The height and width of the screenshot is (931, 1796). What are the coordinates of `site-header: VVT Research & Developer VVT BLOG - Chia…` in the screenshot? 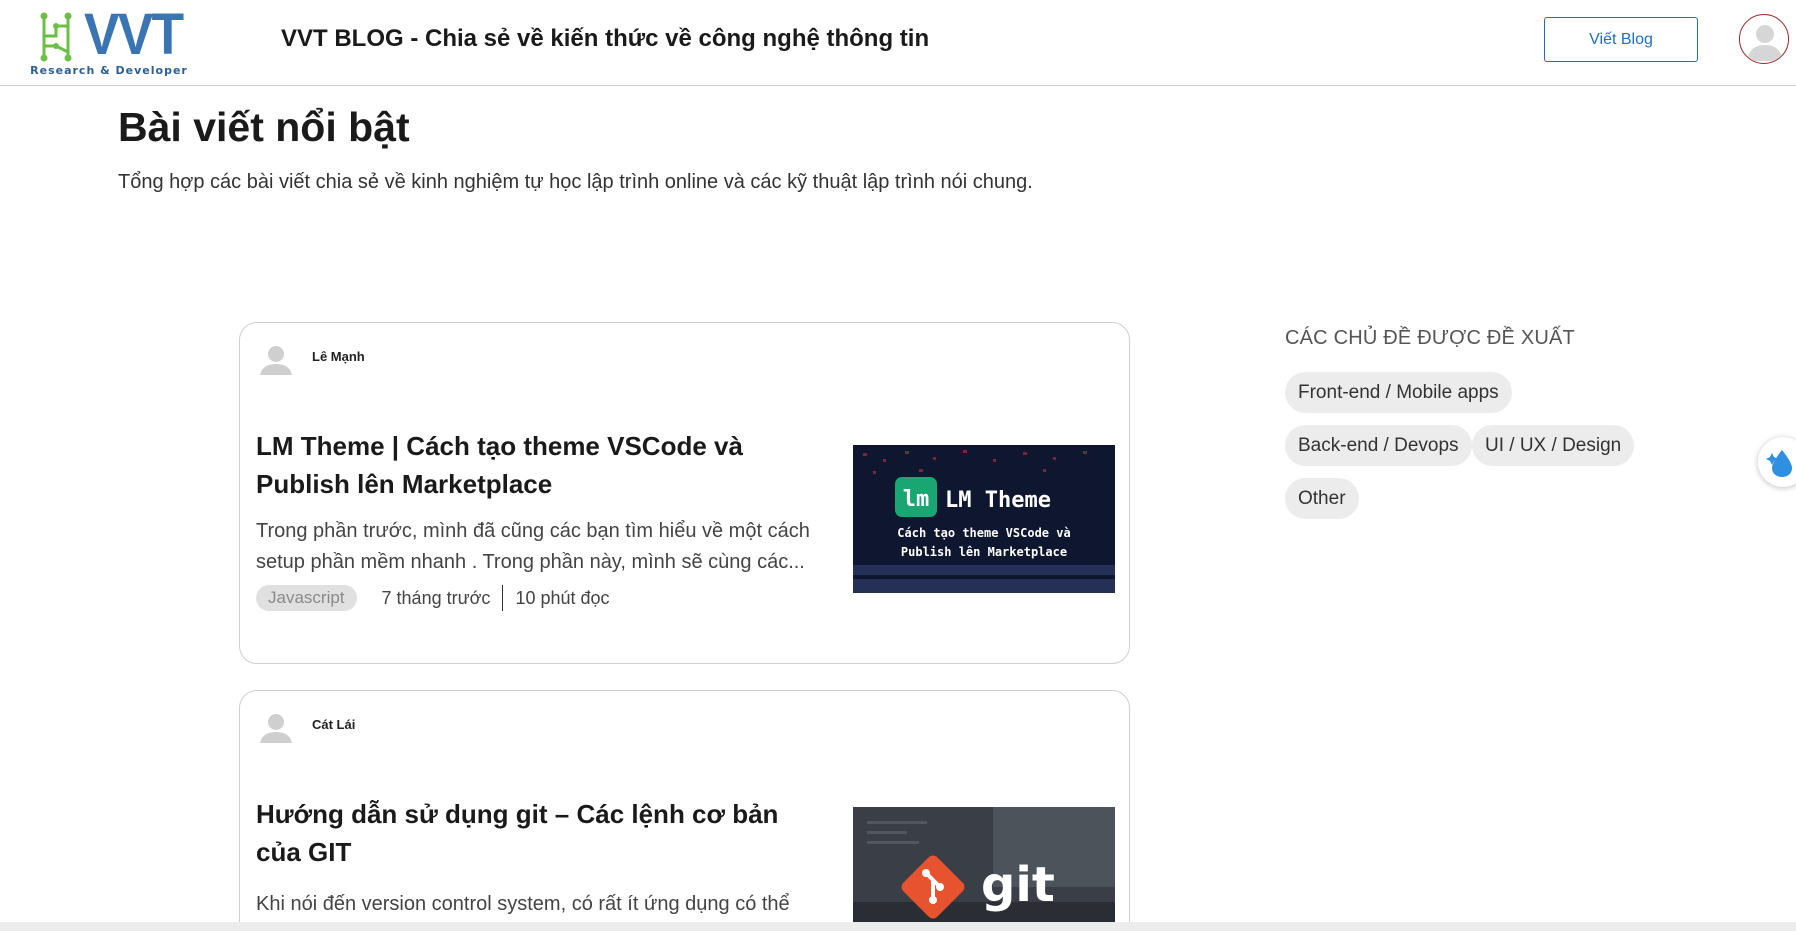 It's located at (898, 43).